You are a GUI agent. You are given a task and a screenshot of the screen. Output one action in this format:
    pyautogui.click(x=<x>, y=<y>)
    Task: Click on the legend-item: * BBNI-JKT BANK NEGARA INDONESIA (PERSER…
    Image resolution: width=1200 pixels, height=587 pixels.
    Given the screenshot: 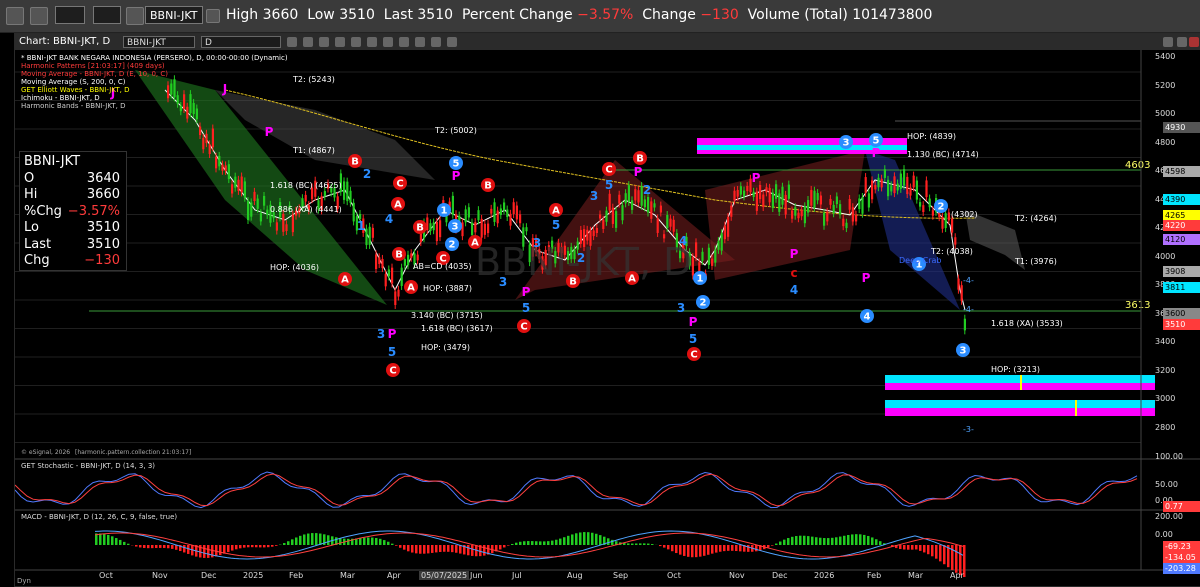 What is the action you would take?
    pyautogui.click(x=154, y=58)
    